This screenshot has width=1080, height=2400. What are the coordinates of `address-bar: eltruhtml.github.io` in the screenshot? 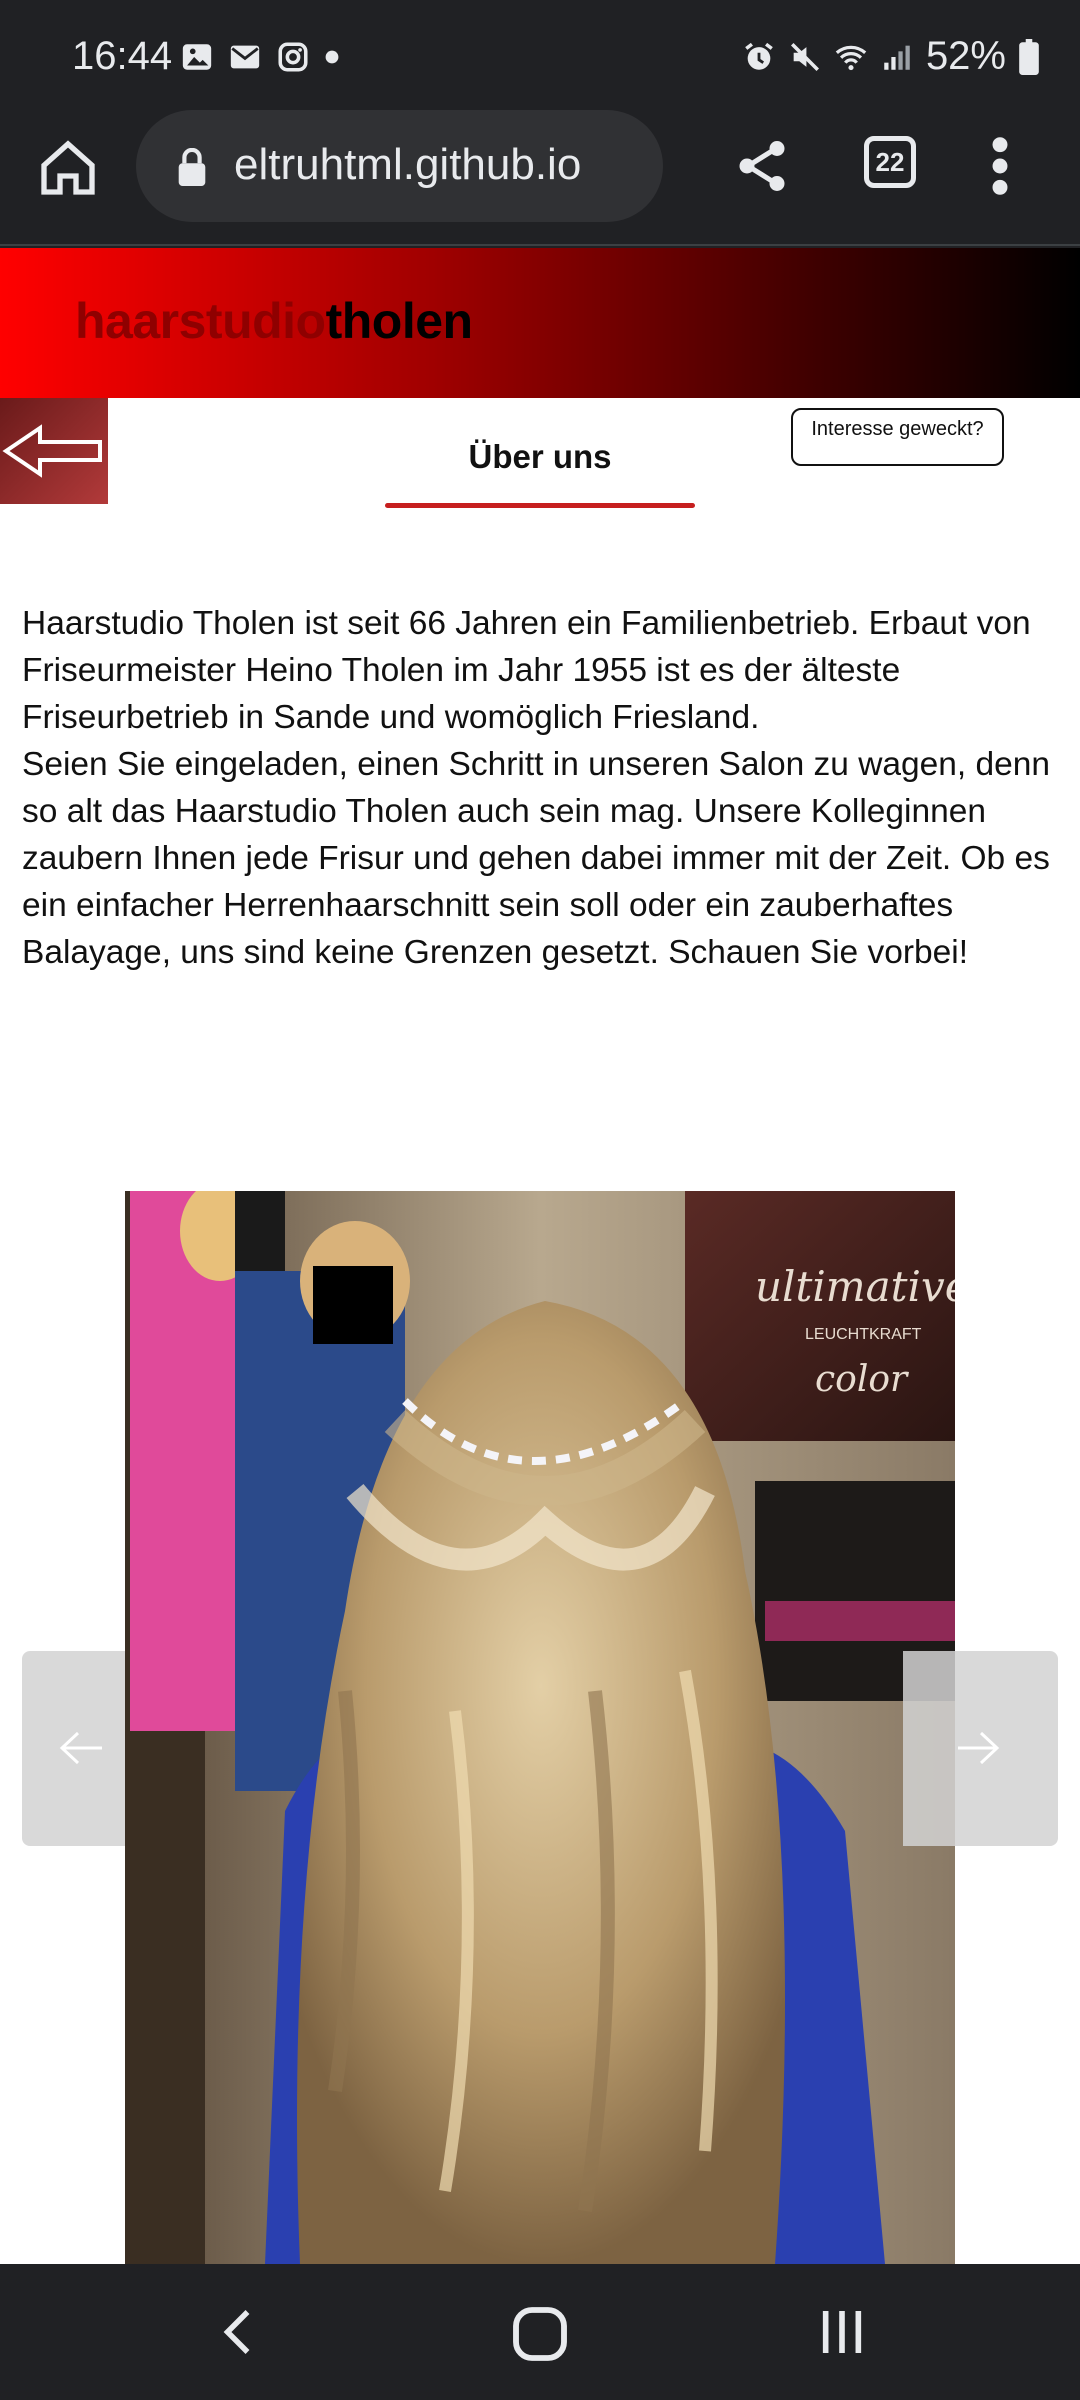 It's located at (399, 166).